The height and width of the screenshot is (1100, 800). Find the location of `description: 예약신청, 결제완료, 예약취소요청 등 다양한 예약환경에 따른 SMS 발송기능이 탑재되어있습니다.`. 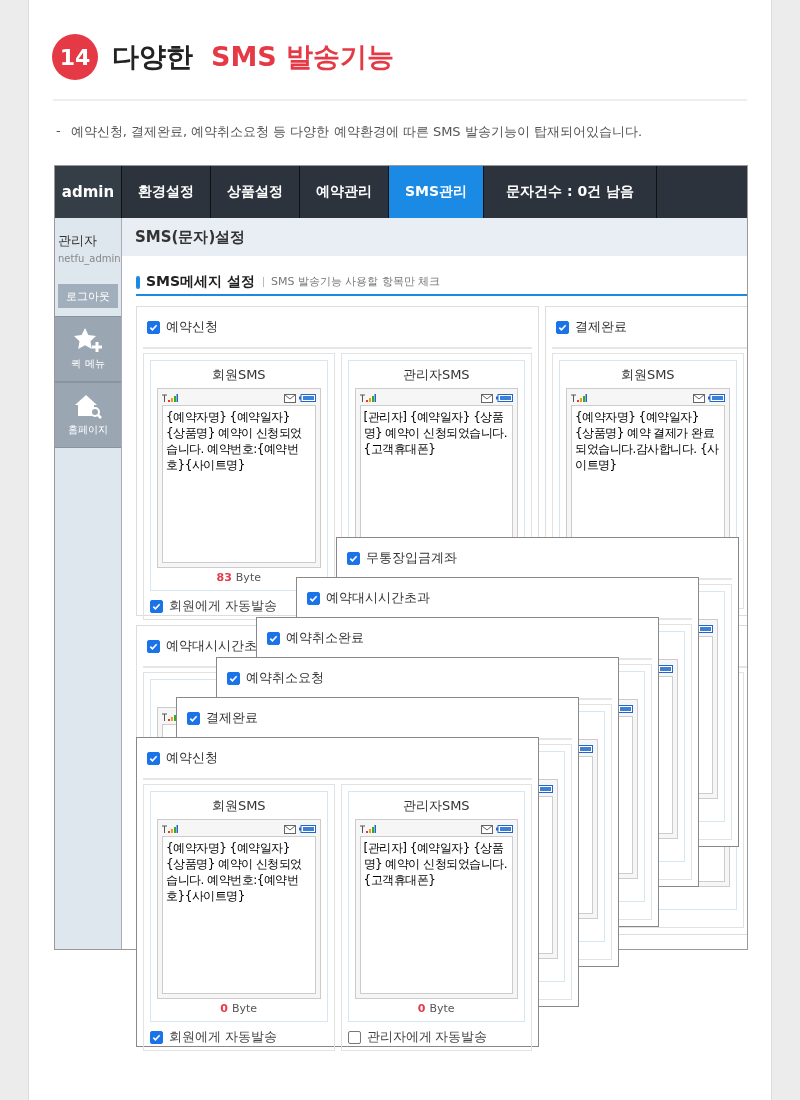

description: 예약신청, 결제완료, 예약취소요청 등 다양한 예약환경에 따른 SMS 발송기능이 탑재되어있습니다. is located at coordinates (356, 132).